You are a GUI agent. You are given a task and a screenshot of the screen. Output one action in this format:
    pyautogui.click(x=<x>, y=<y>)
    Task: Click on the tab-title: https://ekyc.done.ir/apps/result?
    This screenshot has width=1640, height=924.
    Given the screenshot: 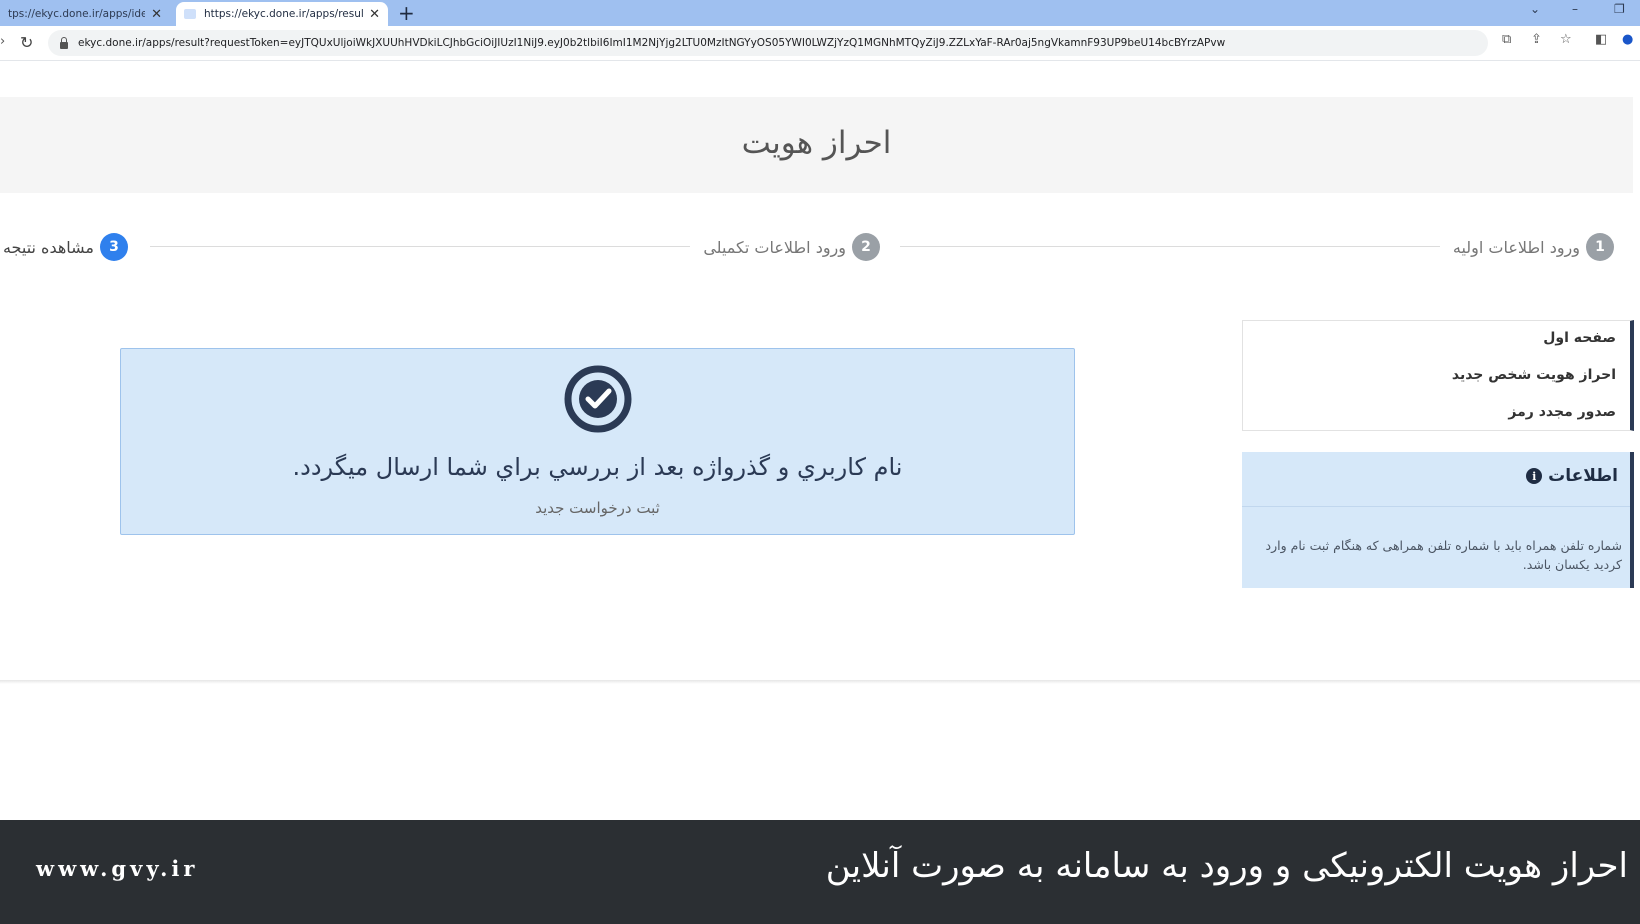 What is the action you would take?
    pyautogui.click(x=284, y=14)
    